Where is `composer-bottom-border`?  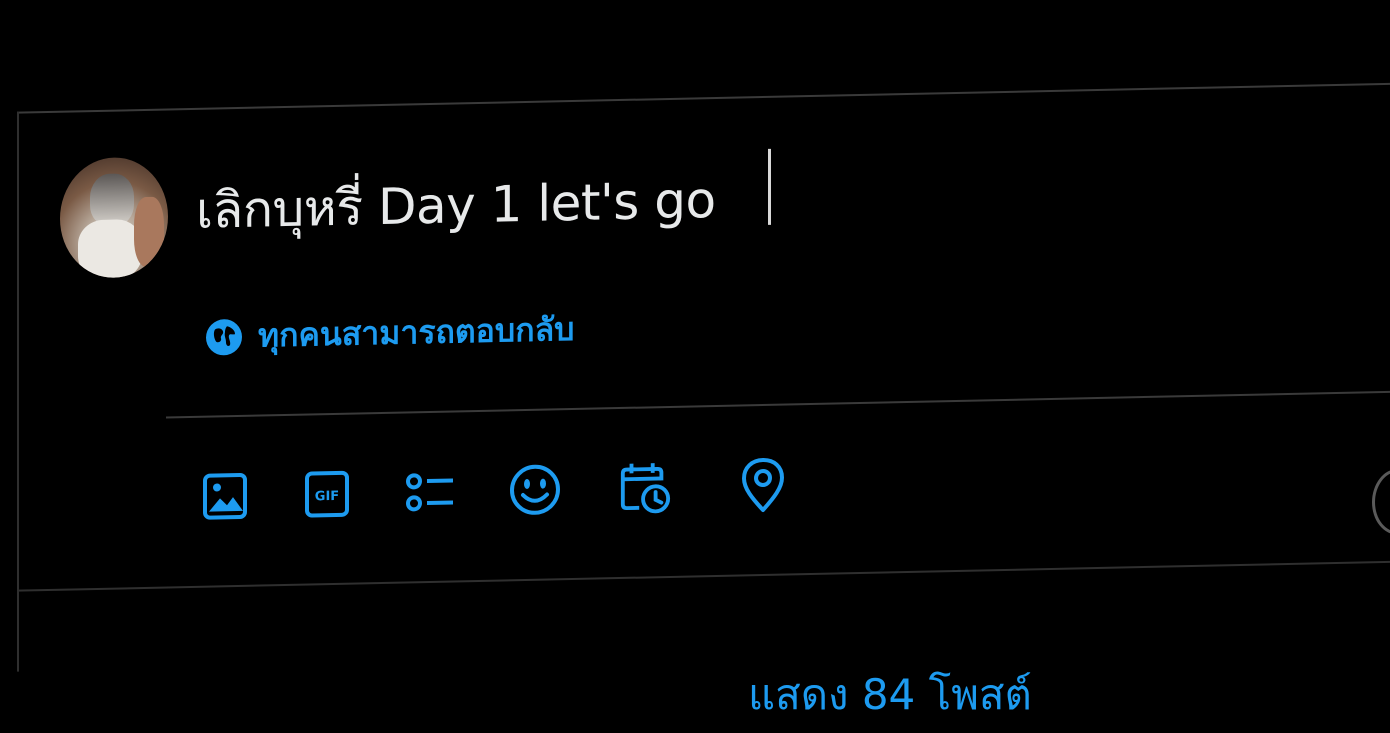 composer-bottom-border is located at coordinates (703, 576).